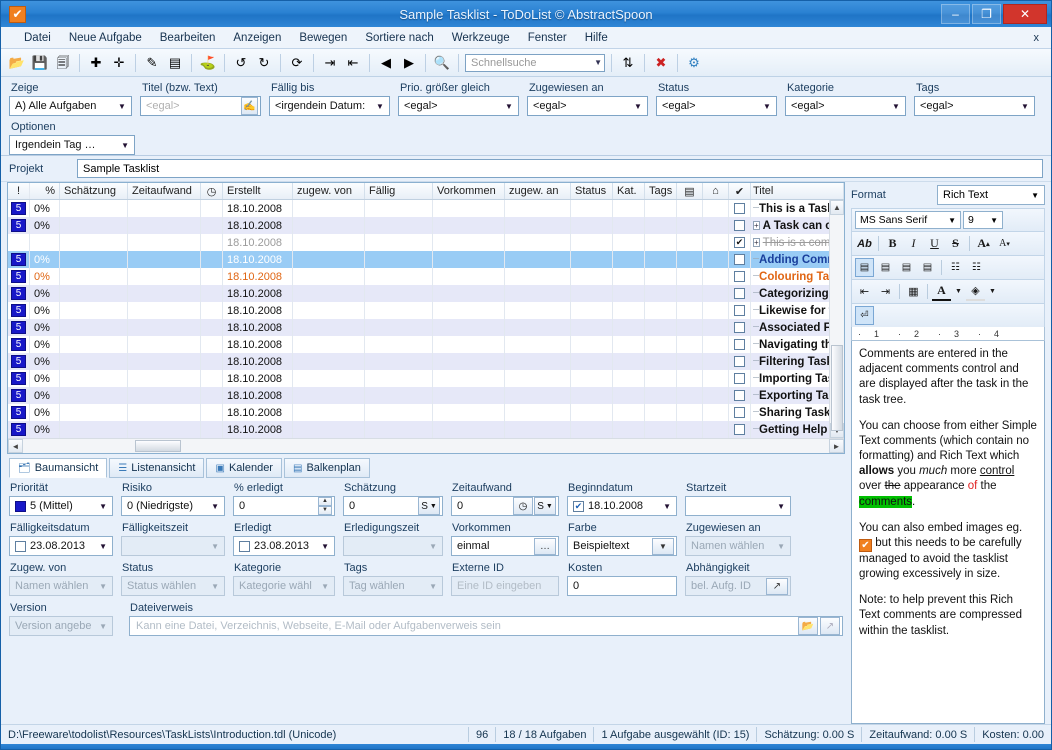 Image resolution: width=1052 pixels, height=750 pixels. What do you see at coordinates (793, 430) in the screenshot?
I see `task-title: Getting Help` at bounding box center [793, 430].